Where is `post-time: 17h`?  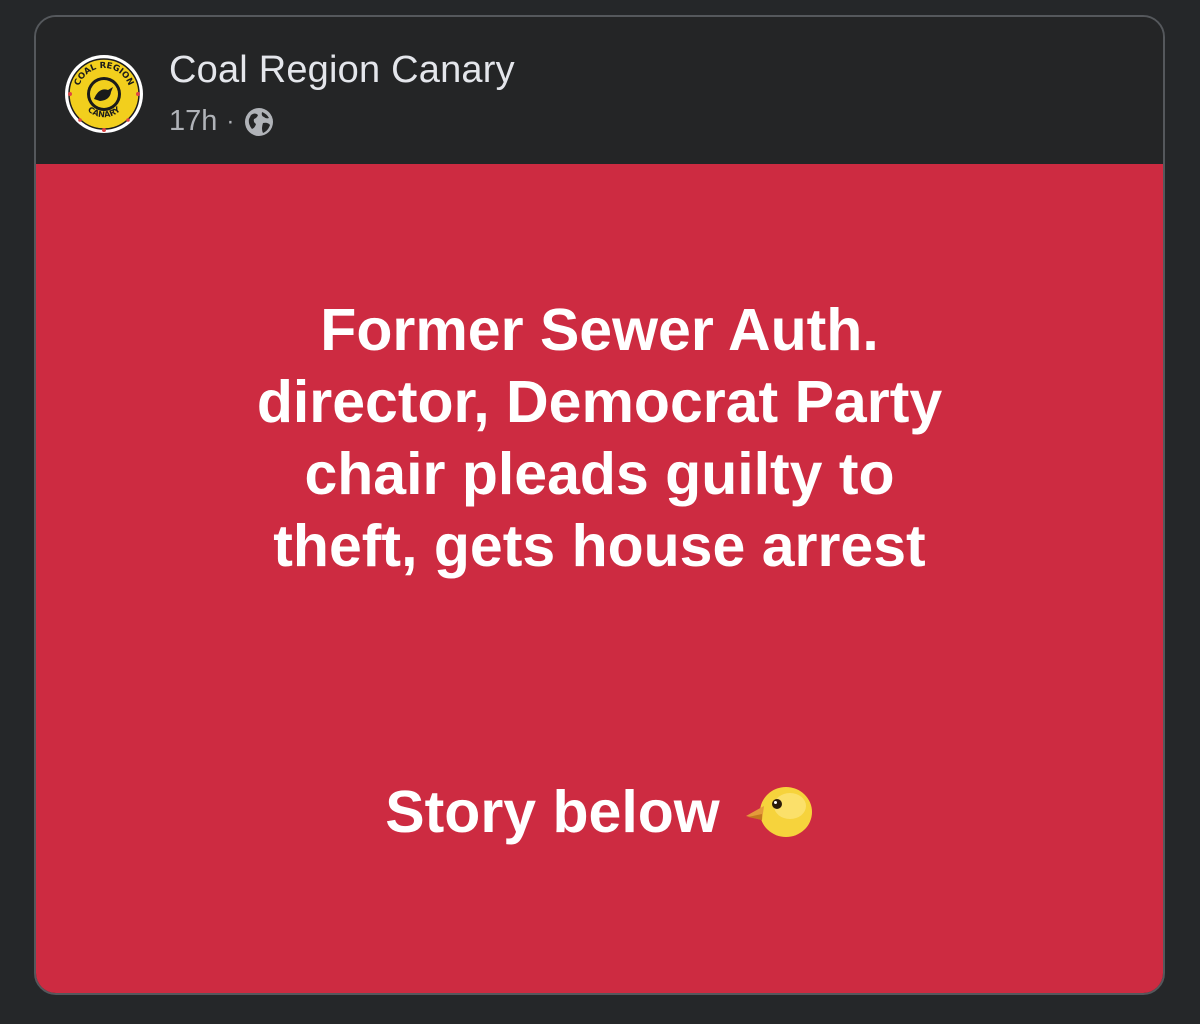 post-time: 17h is located at coordinates (193, 121).